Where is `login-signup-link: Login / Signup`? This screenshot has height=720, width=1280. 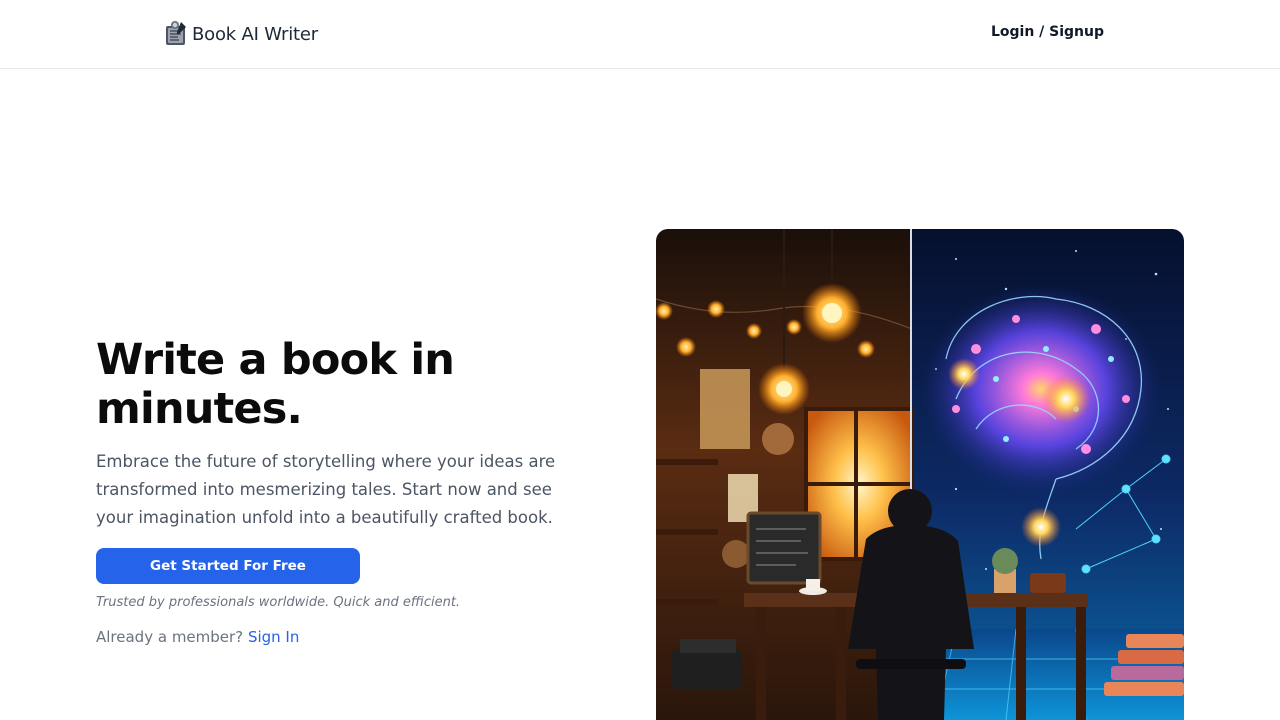 login-signup-link: Login / Signup is located at coordinates (1047, 32).